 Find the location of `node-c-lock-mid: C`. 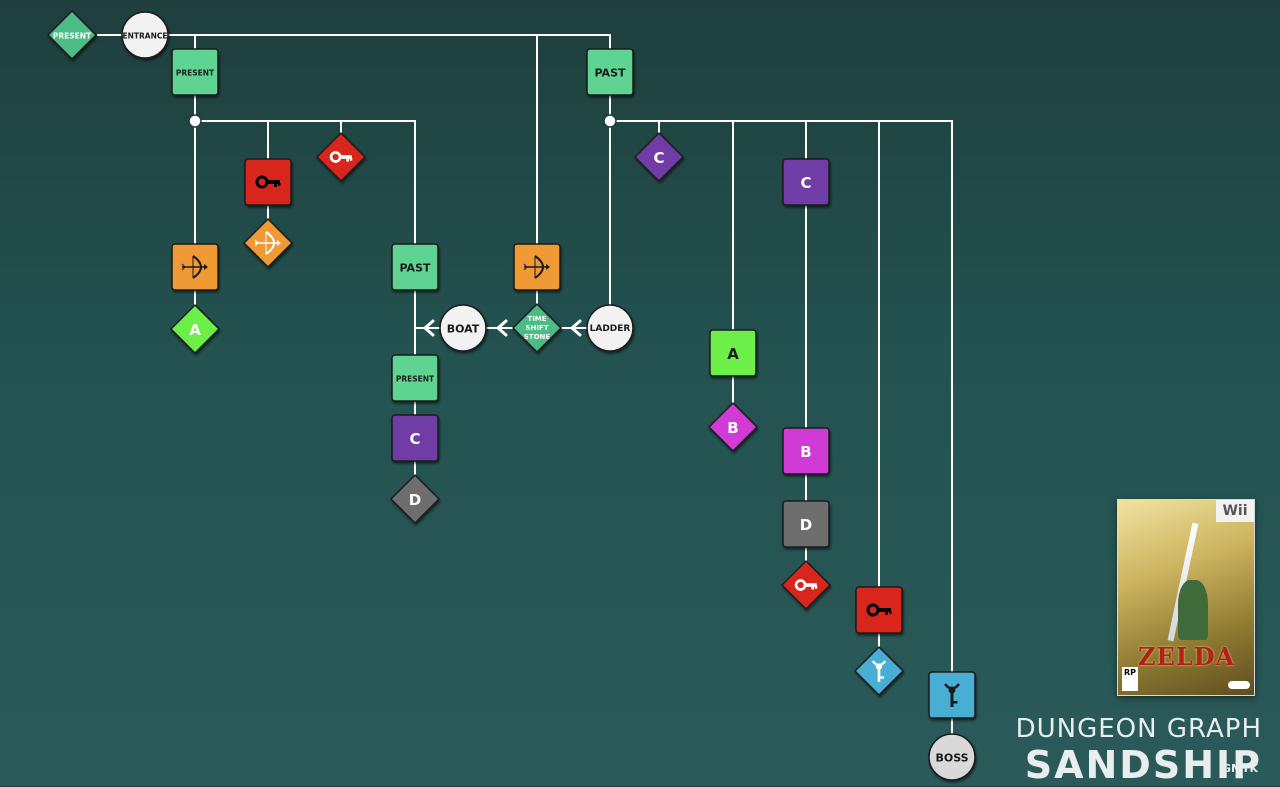

node-c-lock-mid: C is located at coordinates (415, 438).